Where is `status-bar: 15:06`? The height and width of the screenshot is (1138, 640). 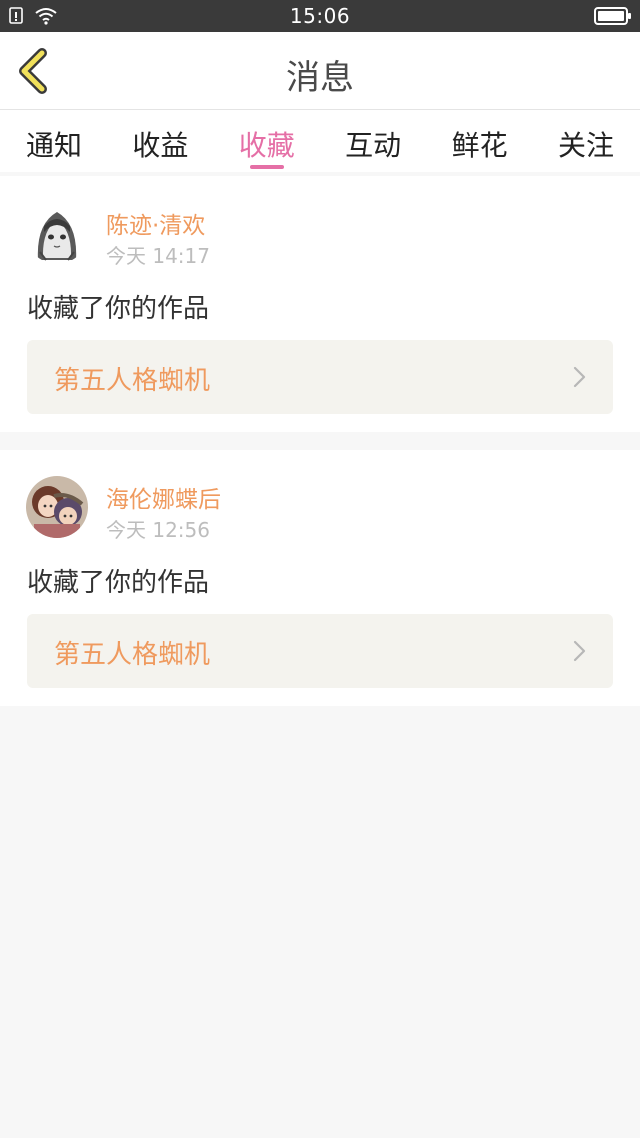
status-bar: 15:06 is located at coordinates (320, 16).